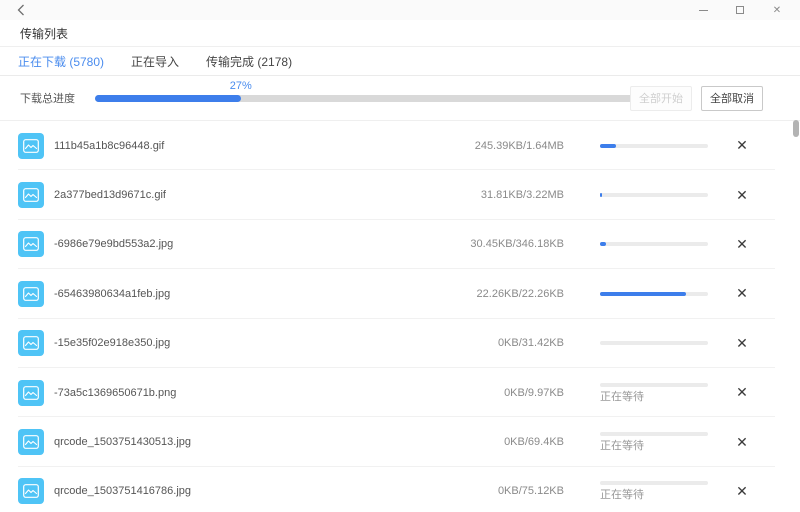 The width and height of the screenshot is (800, 512). I want to click on file-row: 111b45a1b8c96448.gif 245.39KB/1.64MB ✕, so click(400, 146).